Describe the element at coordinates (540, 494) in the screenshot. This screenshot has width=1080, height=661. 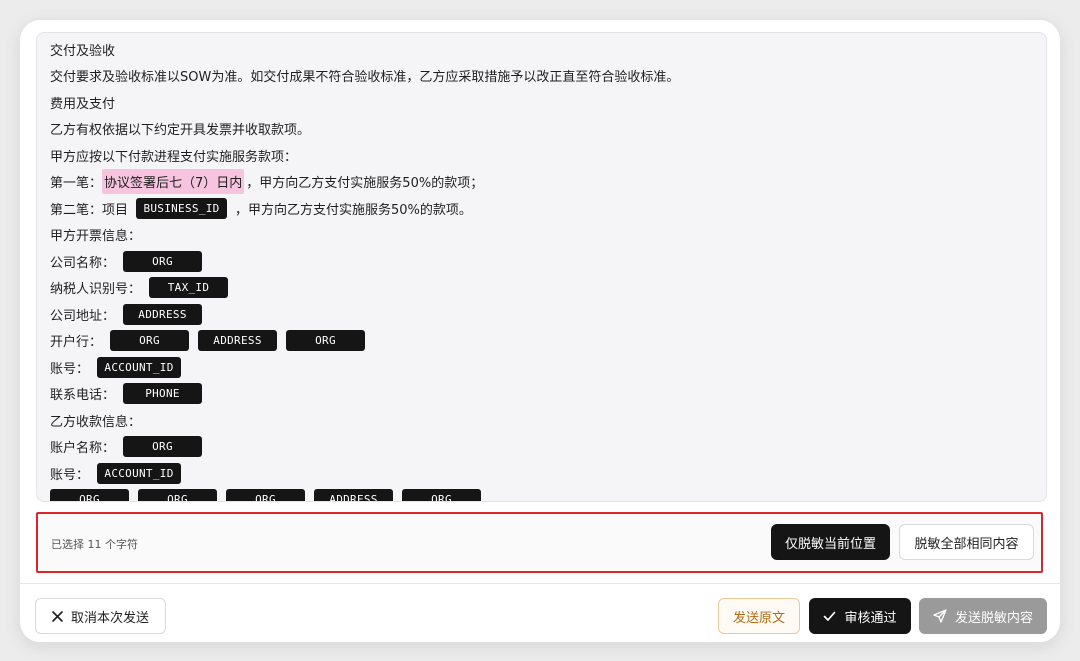
I see `document-line: ORG ORG ORG ADDRESS ORG` at that location.